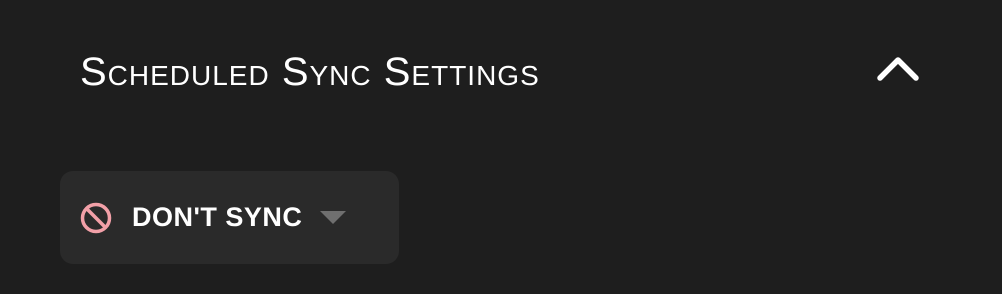 This screenshot has width=1002, height=294. What do you see at coordinates (333, 217) in the screenshot?
I see `caret-down-icon` at bounding box center [333, 217].